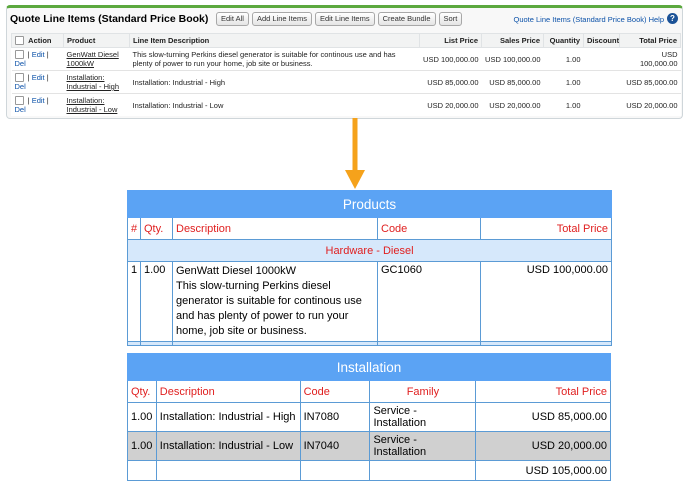 This screenshot has height=481, width=688. What do you see at coordinates (601, 40) in the screenshot?
I see `column-header-discount: Discount` at bounding box center [601, 40].